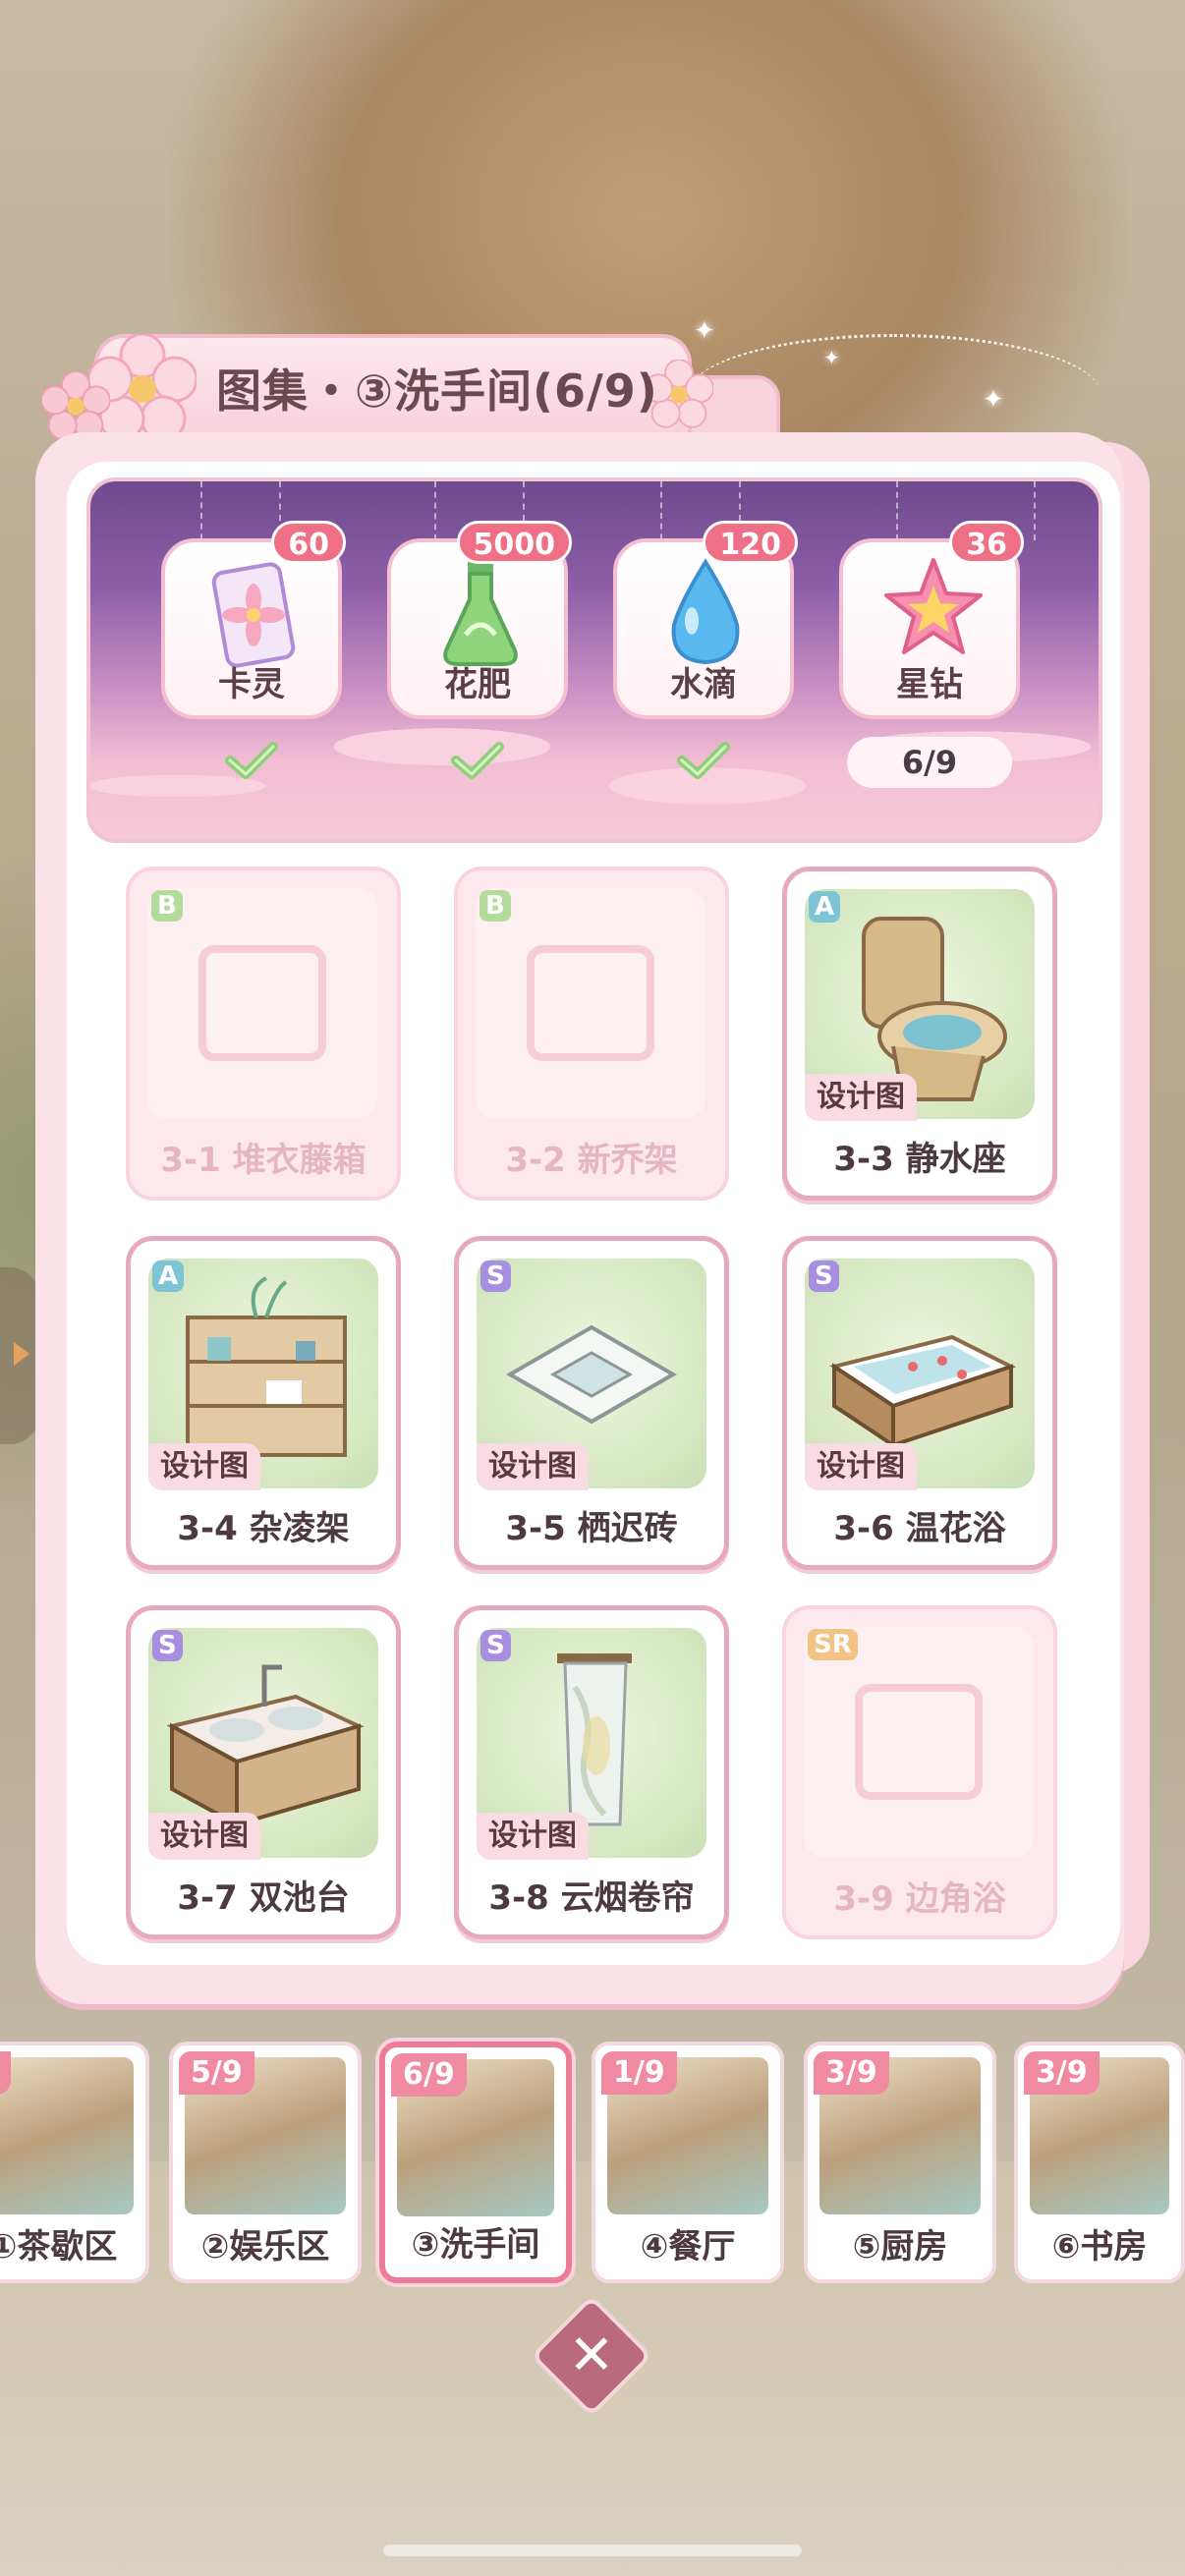 This screenshot has height=2576, width=1185. Describe the element at coordinates (265, 2162) in the screenshot. I see `room-tab-entertainment: 5/9 ②娱乐区` at that location.